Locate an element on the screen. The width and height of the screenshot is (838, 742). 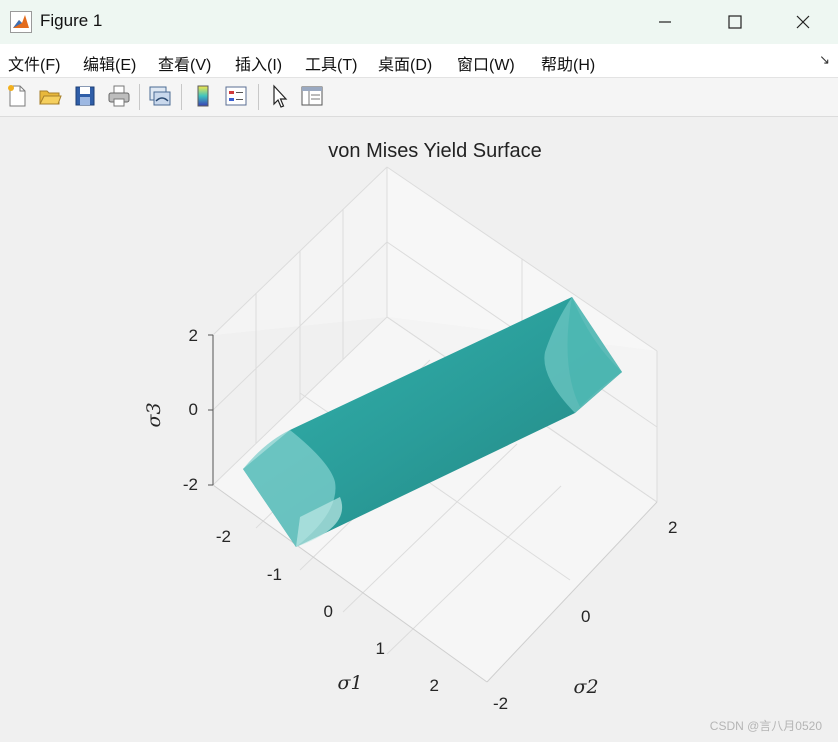
link-plot-icon is located at coordinates (160, 96).